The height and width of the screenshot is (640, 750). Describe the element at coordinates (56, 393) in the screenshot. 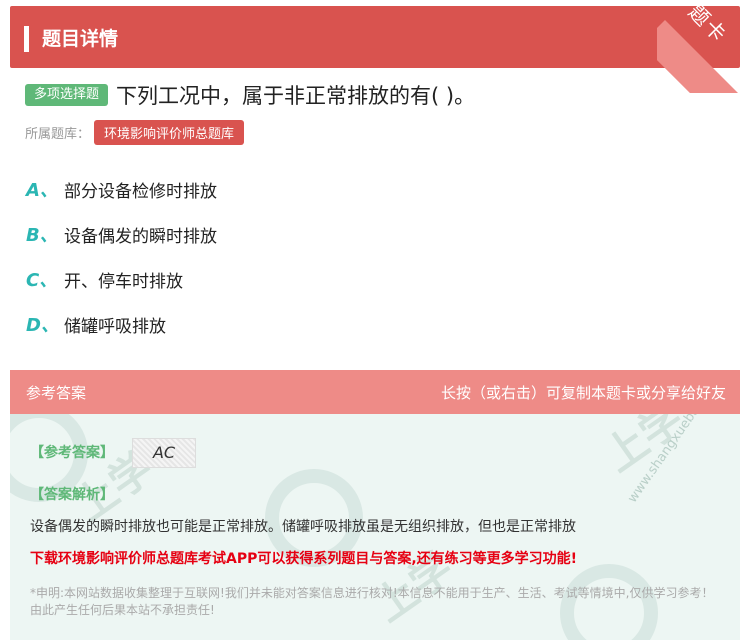

I see `answer-header-title: 参考答案` at that location.